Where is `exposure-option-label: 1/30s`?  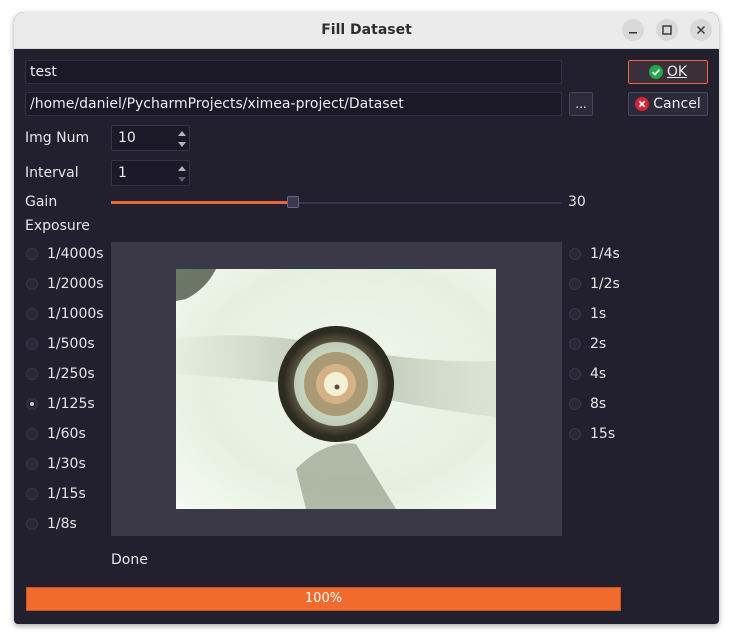
exposure-option-label: 1/30s is located at coordinates (66, 464).